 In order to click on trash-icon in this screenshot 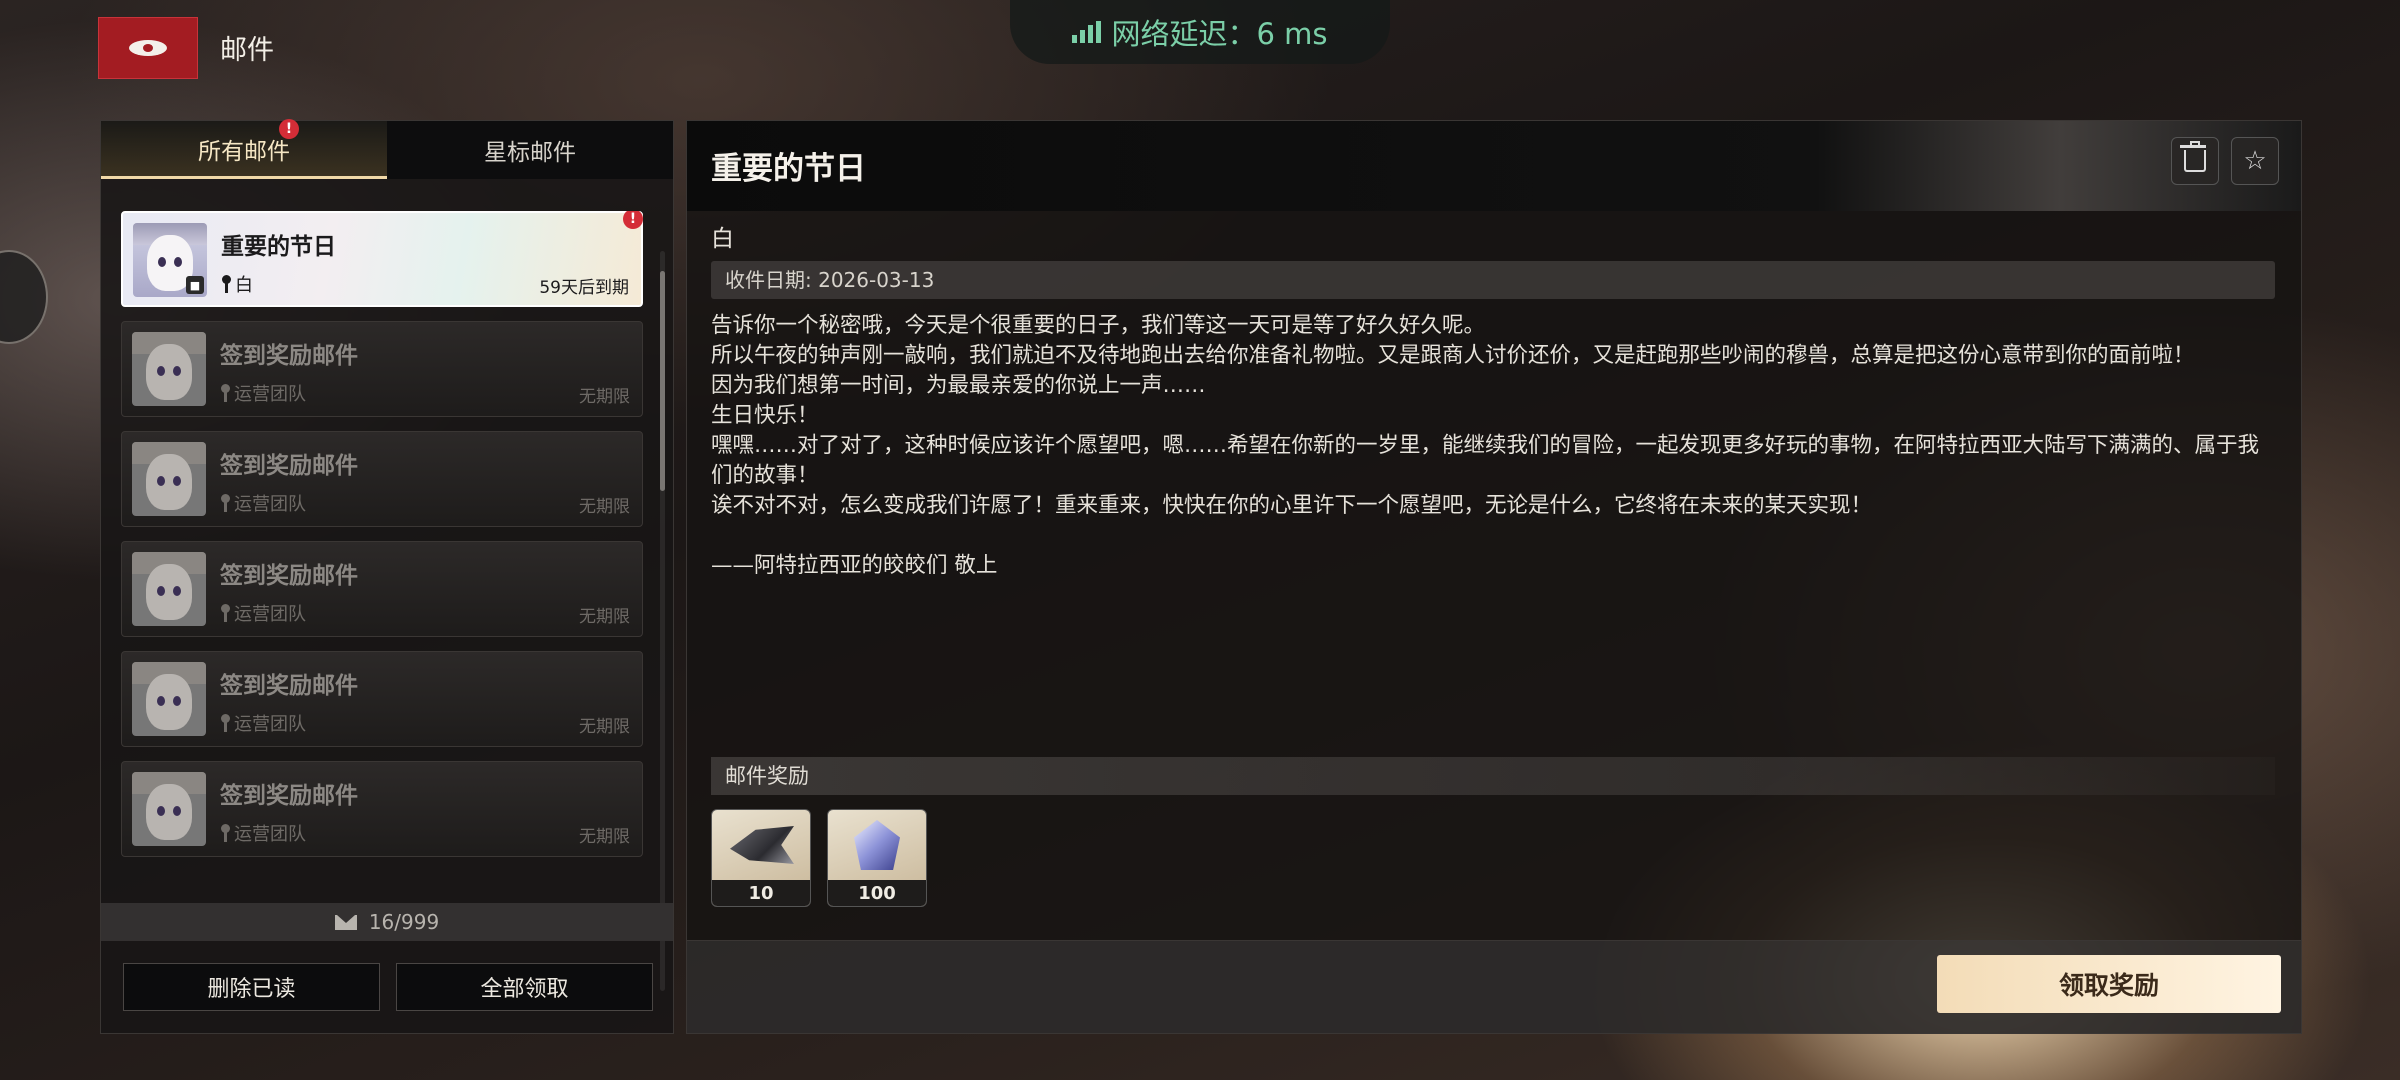, I will do `click(2193, 156)`.